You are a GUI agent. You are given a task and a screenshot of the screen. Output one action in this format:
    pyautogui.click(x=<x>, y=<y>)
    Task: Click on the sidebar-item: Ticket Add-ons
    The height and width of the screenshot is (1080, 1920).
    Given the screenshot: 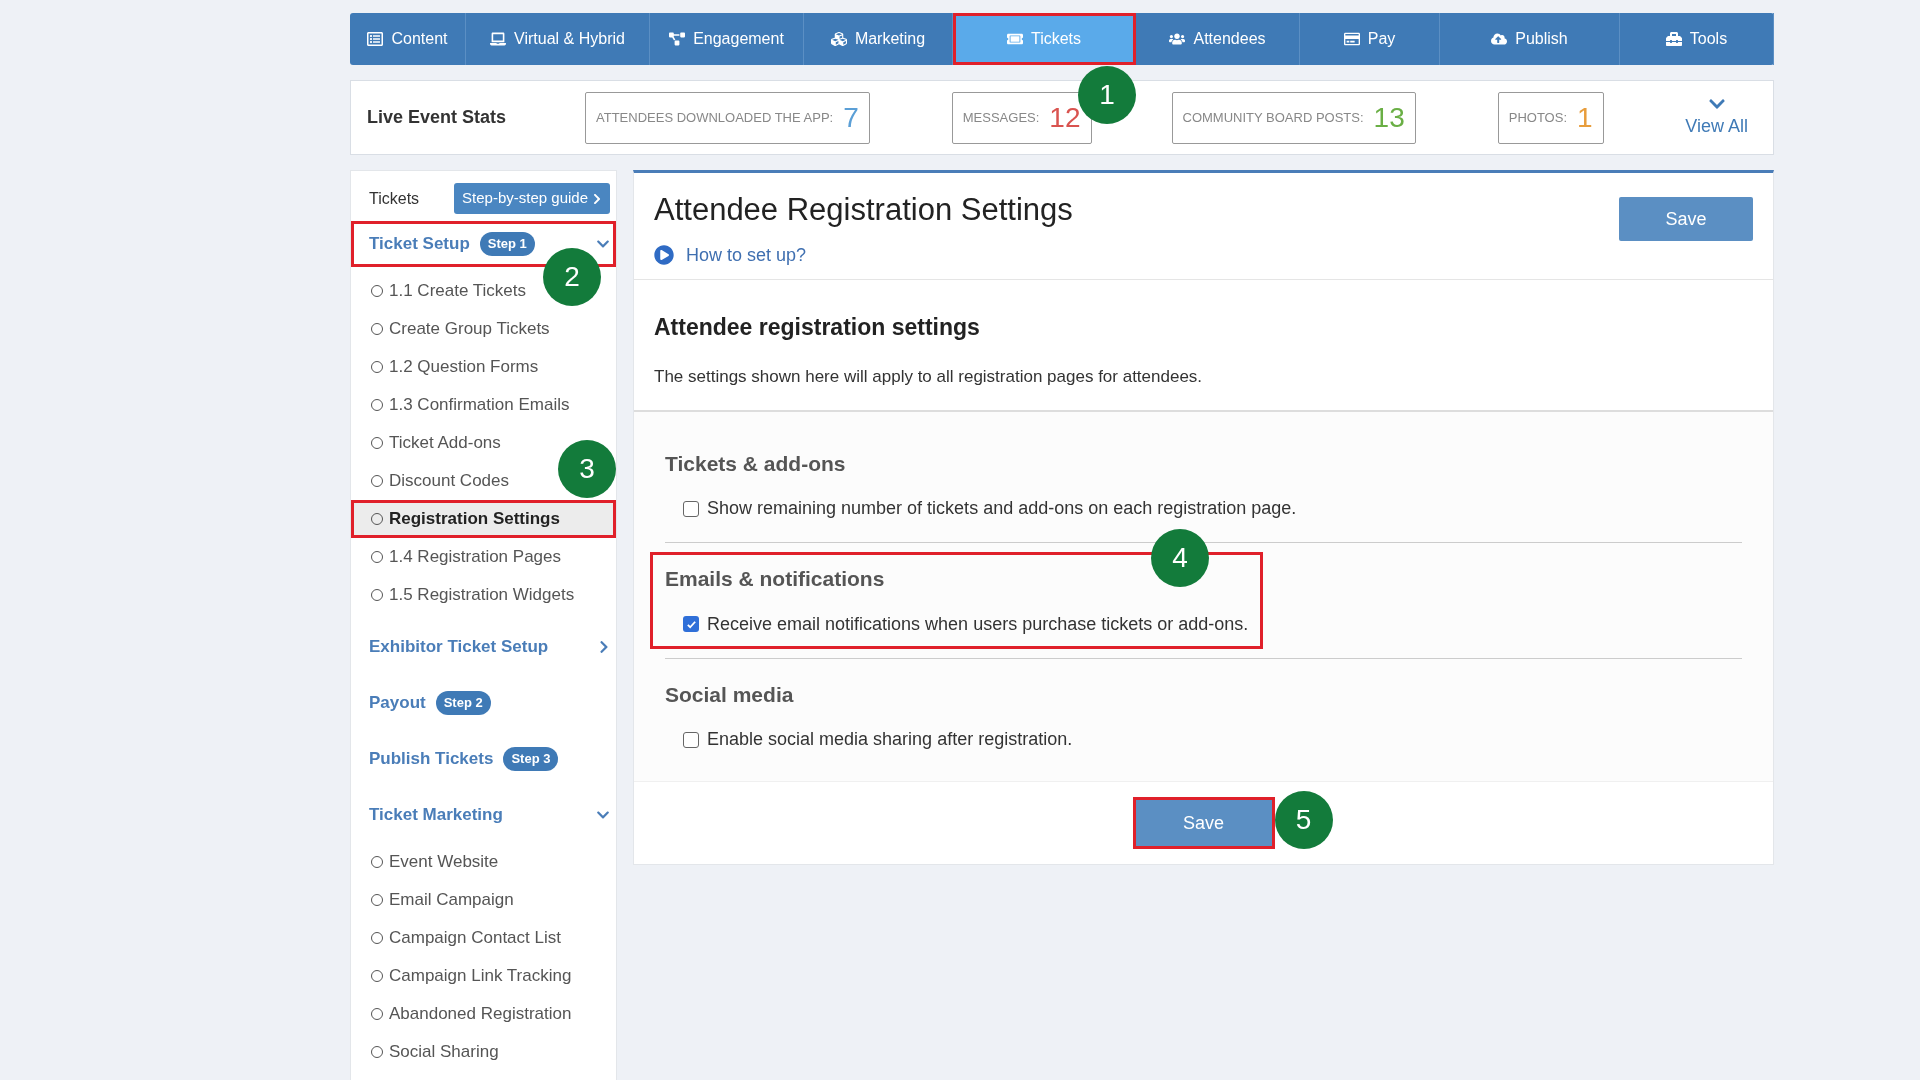 What is the action you would take?
    pyautogui.click(x=436, y=443)
    